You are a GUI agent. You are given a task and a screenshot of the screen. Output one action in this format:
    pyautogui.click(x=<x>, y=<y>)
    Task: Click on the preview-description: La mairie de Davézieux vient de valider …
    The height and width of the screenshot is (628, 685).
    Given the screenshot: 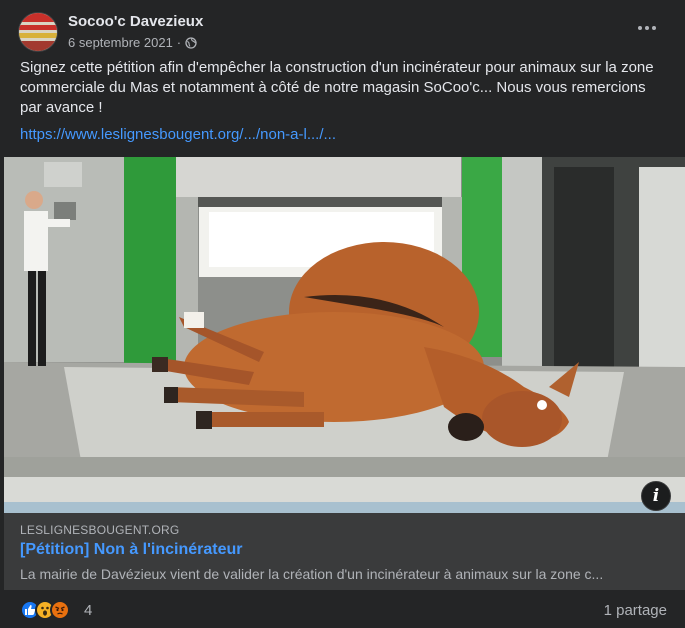 What is the action you would take?
    pyautogui.click(x=312, y=574)
    